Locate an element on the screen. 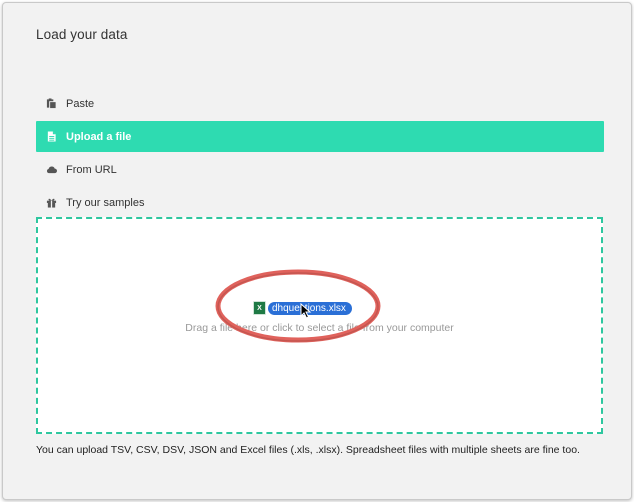  menu-item-label: Try our samples is located at coordinates (105, 202).